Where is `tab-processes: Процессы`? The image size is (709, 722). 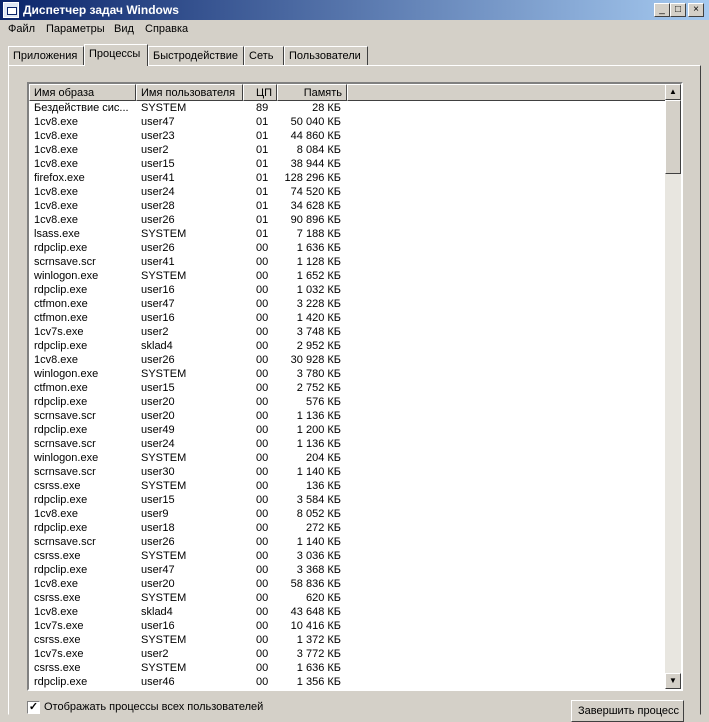
tab-processes: Процессы is located at coordinates (116, 55).